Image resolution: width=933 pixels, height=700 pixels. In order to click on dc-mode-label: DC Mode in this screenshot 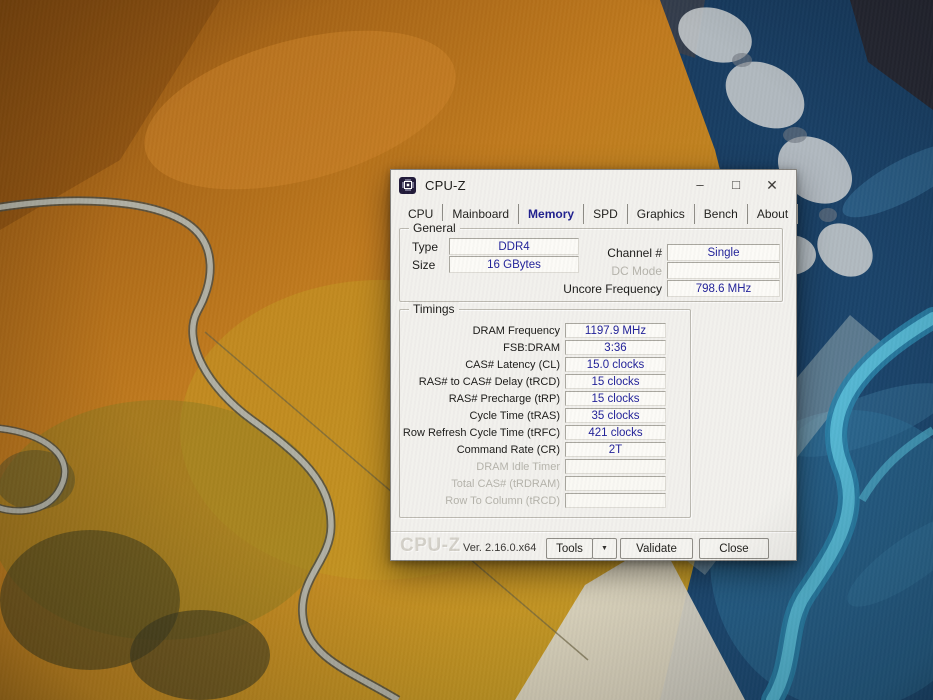, I will do `click(636, 271)`.